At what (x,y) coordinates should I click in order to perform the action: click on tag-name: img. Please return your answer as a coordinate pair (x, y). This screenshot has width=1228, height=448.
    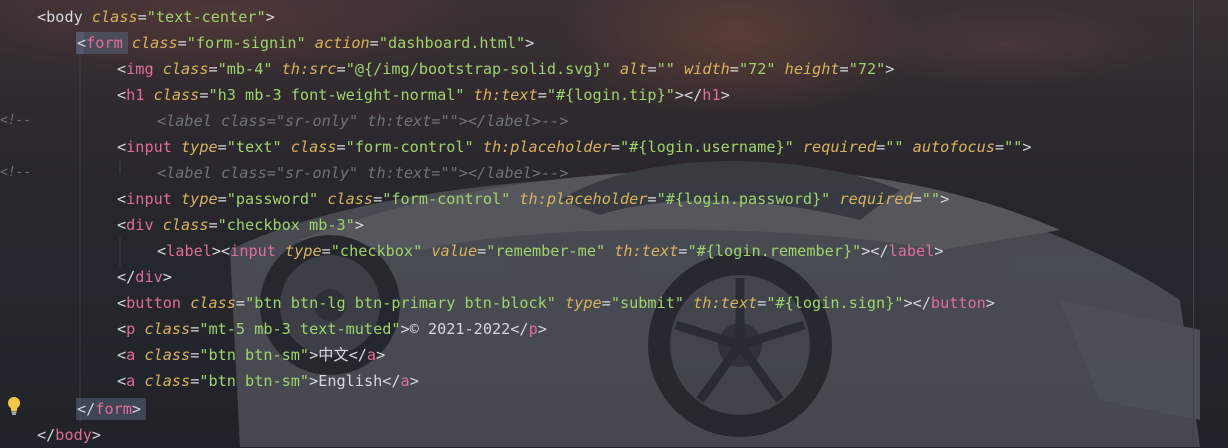
    Looking at the image, I should click on (140, 69).